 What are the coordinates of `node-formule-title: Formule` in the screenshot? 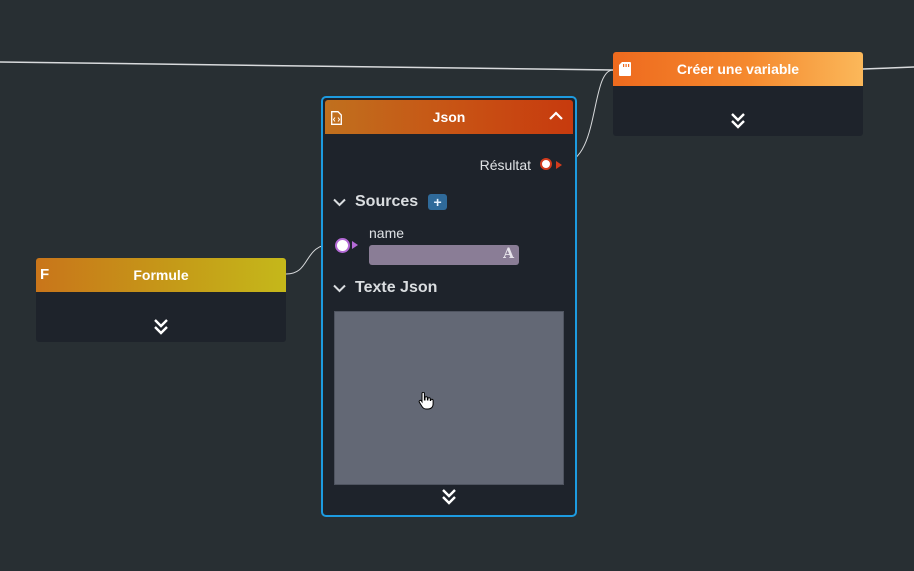 It's located at (161, 275).